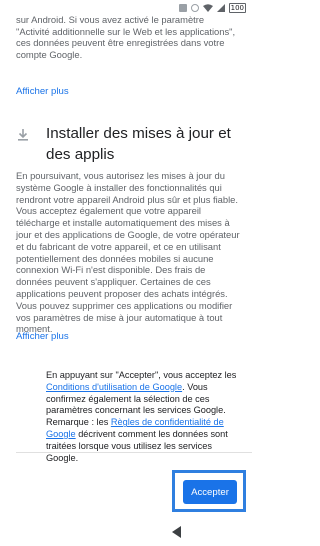 This screenshot has height=546, width=320. What do you see at coordinates (42, 336) in the screenshot?
I see `show-more-link-2: Afficher plus` at bounding box center [42, 336].